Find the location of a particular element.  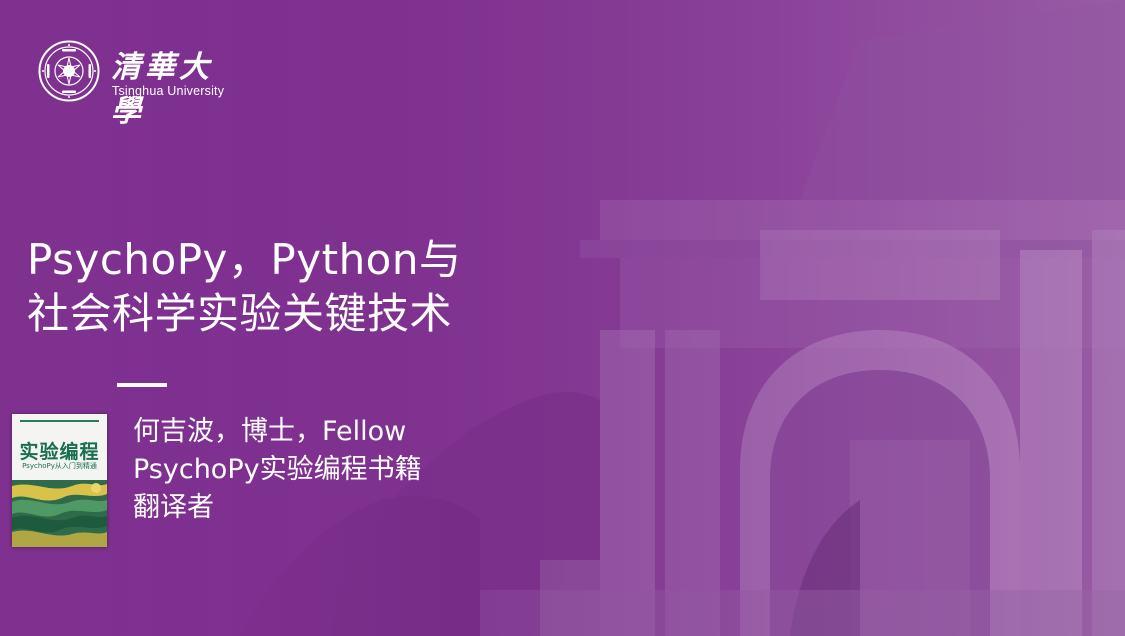

author-line-2: PsychoPy实验编程书籍 is located at coordinates (277, 469).